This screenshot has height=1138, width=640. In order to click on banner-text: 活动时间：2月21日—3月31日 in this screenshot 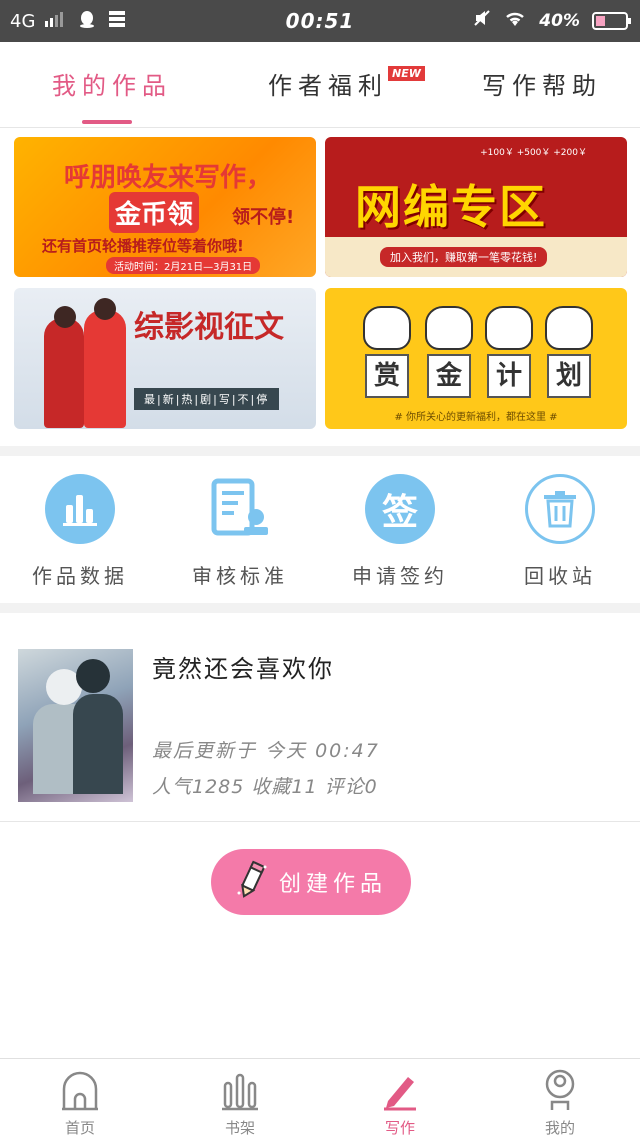, I will do `click(183, 265)`.